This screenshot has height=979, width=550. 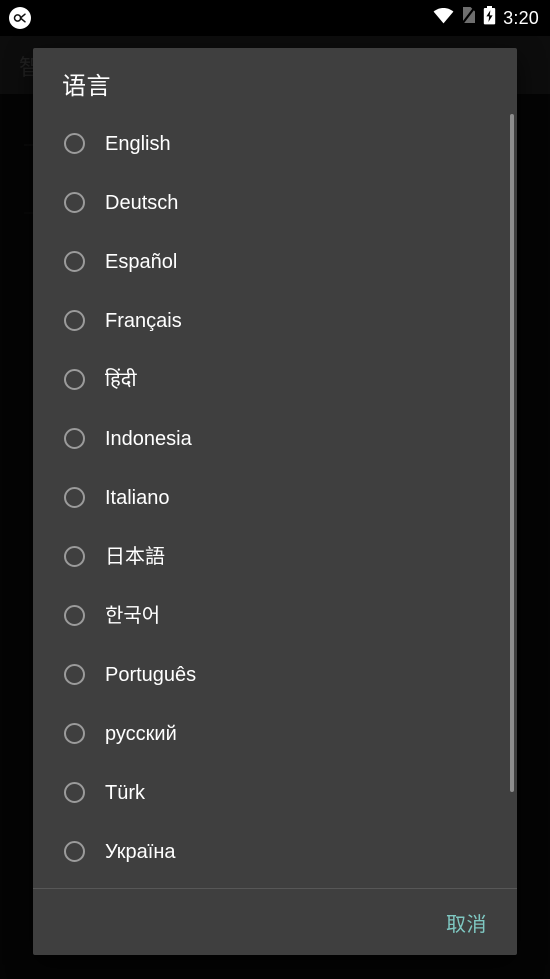 What do you see at coordinates (125, 792) in the screenshot?
I see `language-option-label: Türk` at bounding box center [125, 792].